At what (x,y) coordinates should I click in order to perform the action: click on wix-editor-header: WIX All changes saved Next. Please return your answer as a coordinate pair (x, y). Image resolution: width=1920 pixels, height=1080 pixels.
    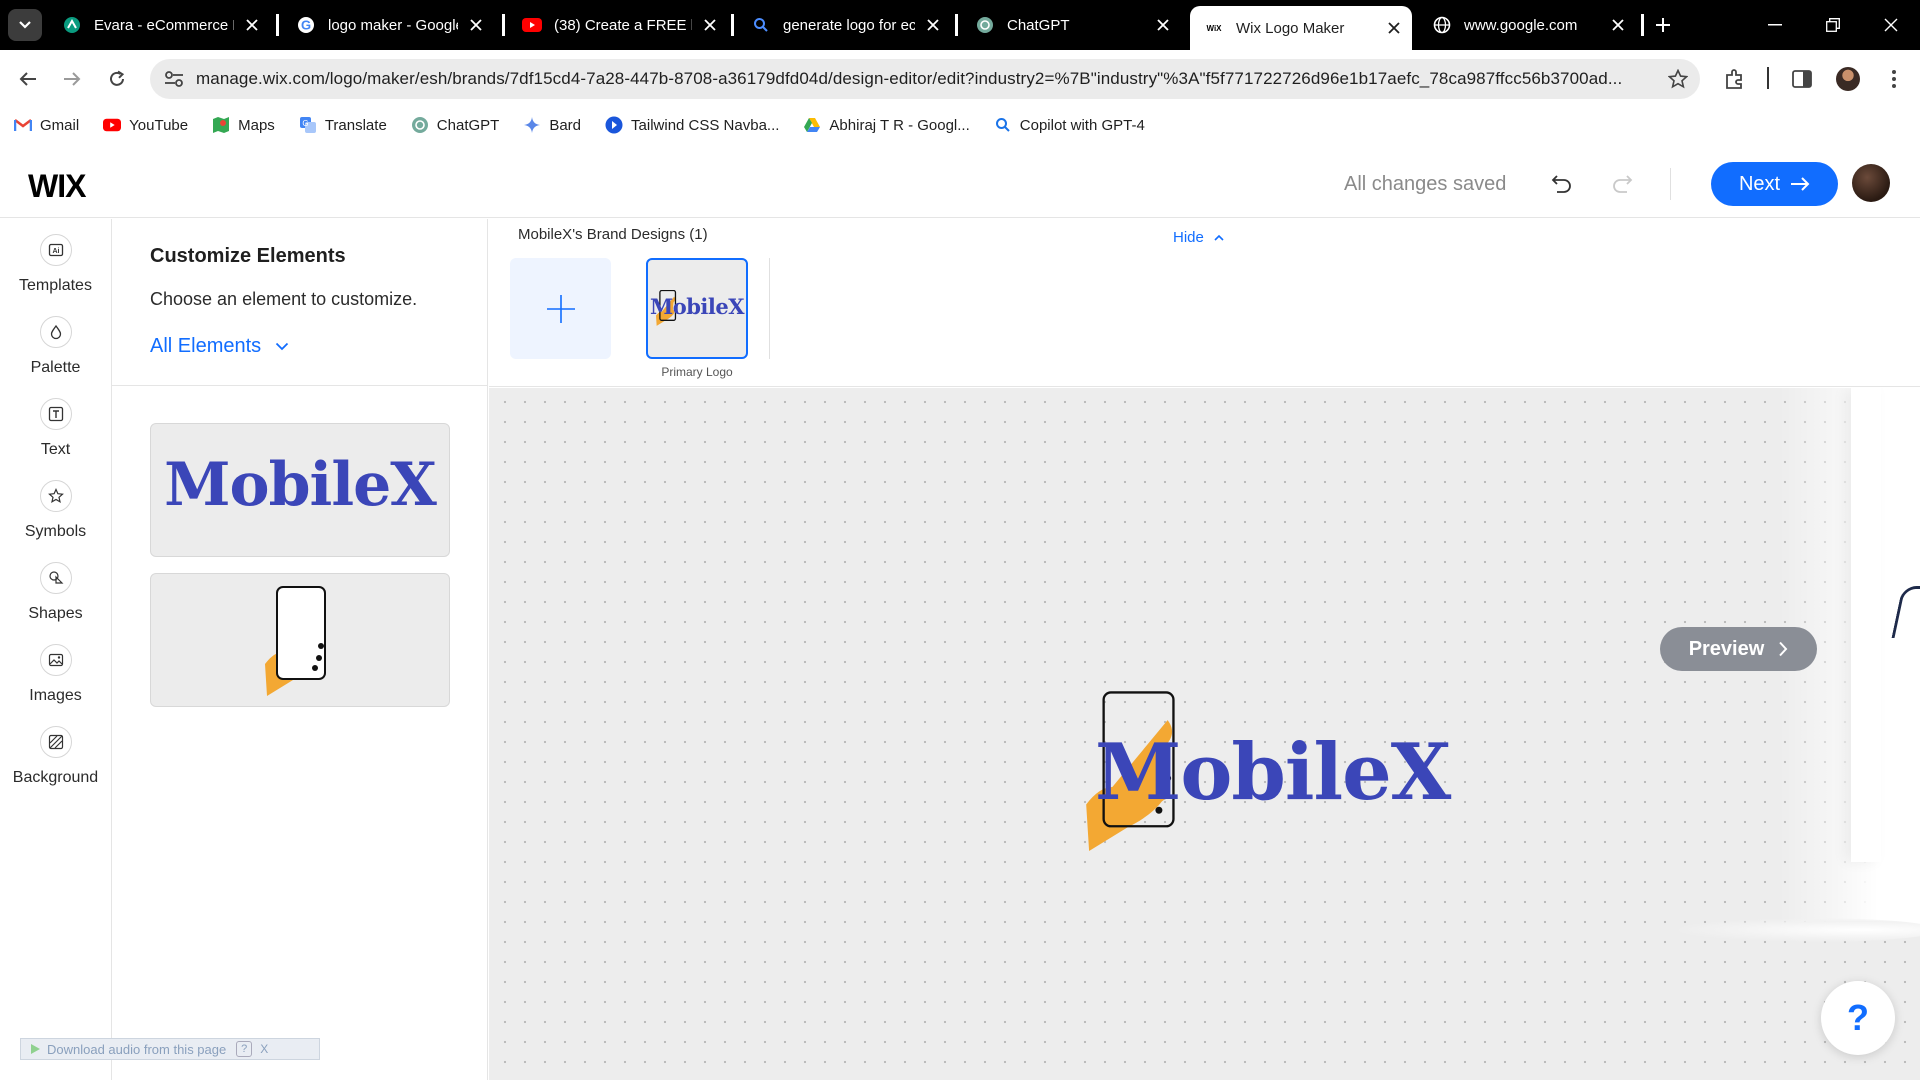
    Looking at the image, I should click on (960, 183).